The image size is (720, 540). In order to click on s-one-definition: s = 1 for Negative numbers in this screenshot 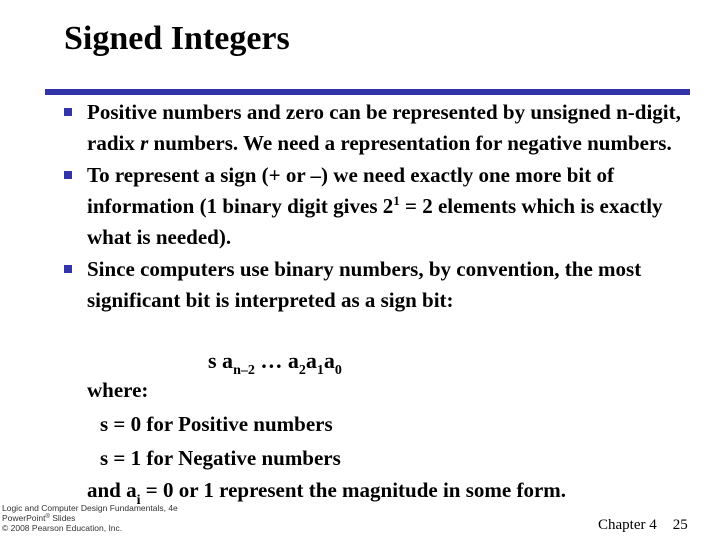, I will do `click(220, 458)`.